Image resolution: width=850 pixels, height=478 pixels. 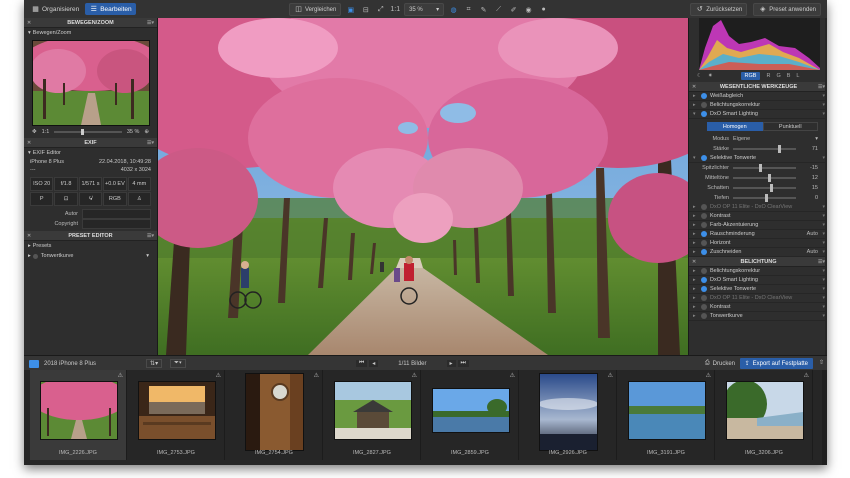 I want to click on compare-button: ◫ Vergleichen, so click(x=315, y=9).